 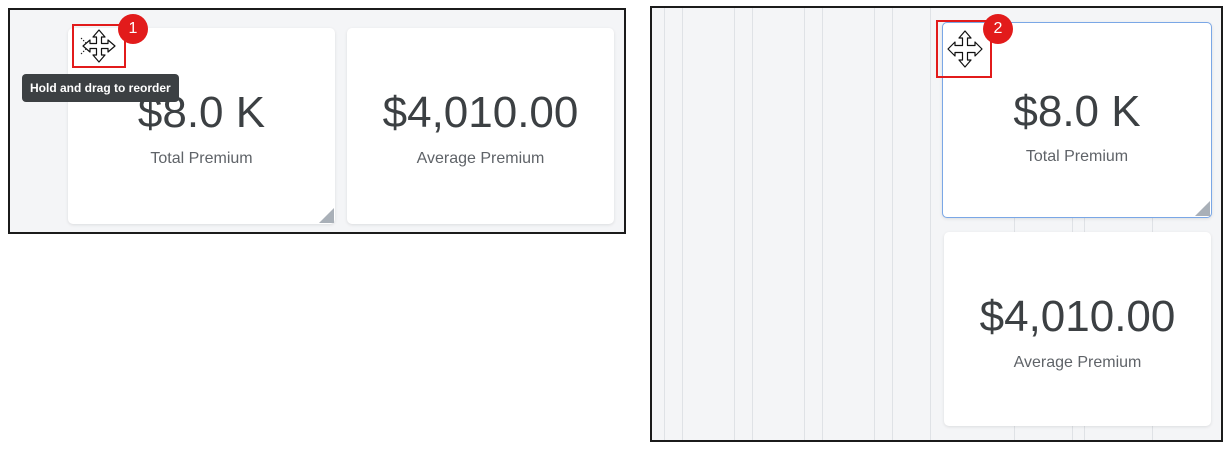 What do you see at coordinates (100, 88) in the screenshot?
I see `tooltip: Hold and drag to reorder` at bounding box center [100, 88].